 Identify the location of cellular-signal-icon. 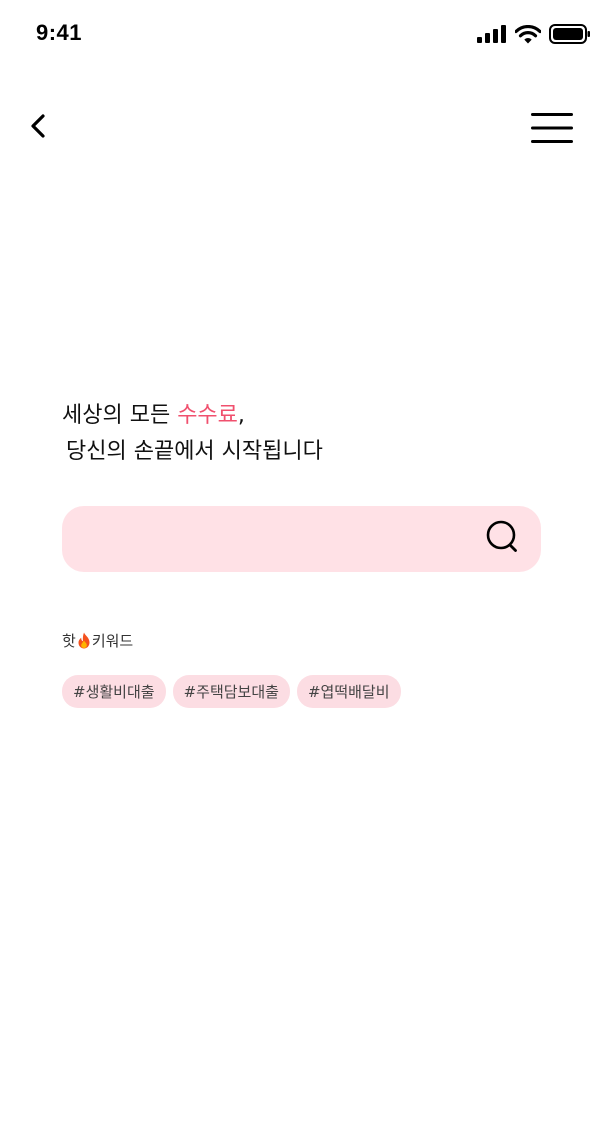
(492, 36).